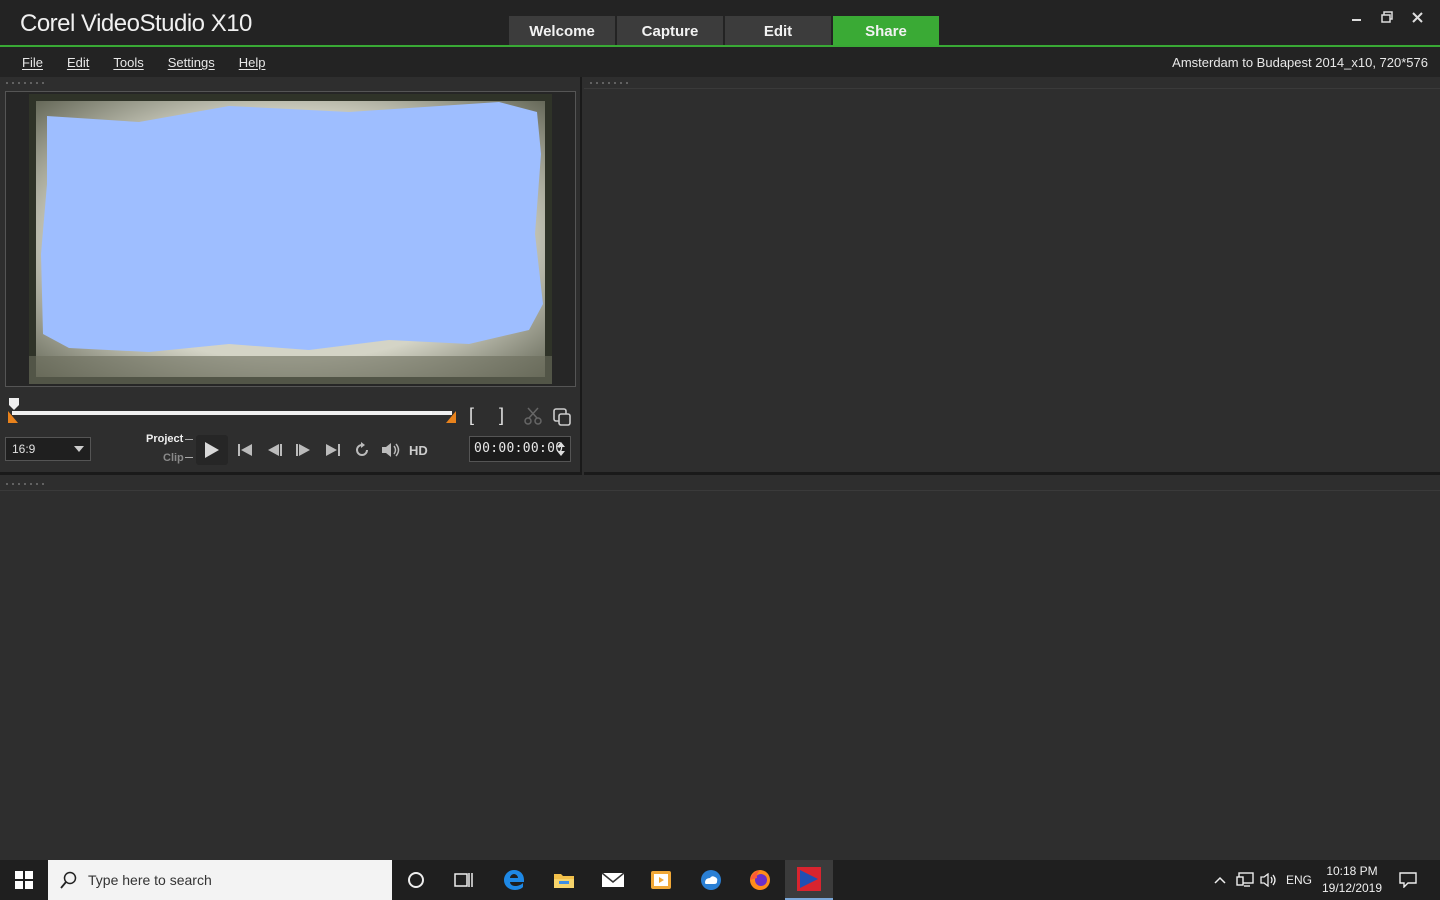  I want to click on minimize-button, so click(1357, 17).